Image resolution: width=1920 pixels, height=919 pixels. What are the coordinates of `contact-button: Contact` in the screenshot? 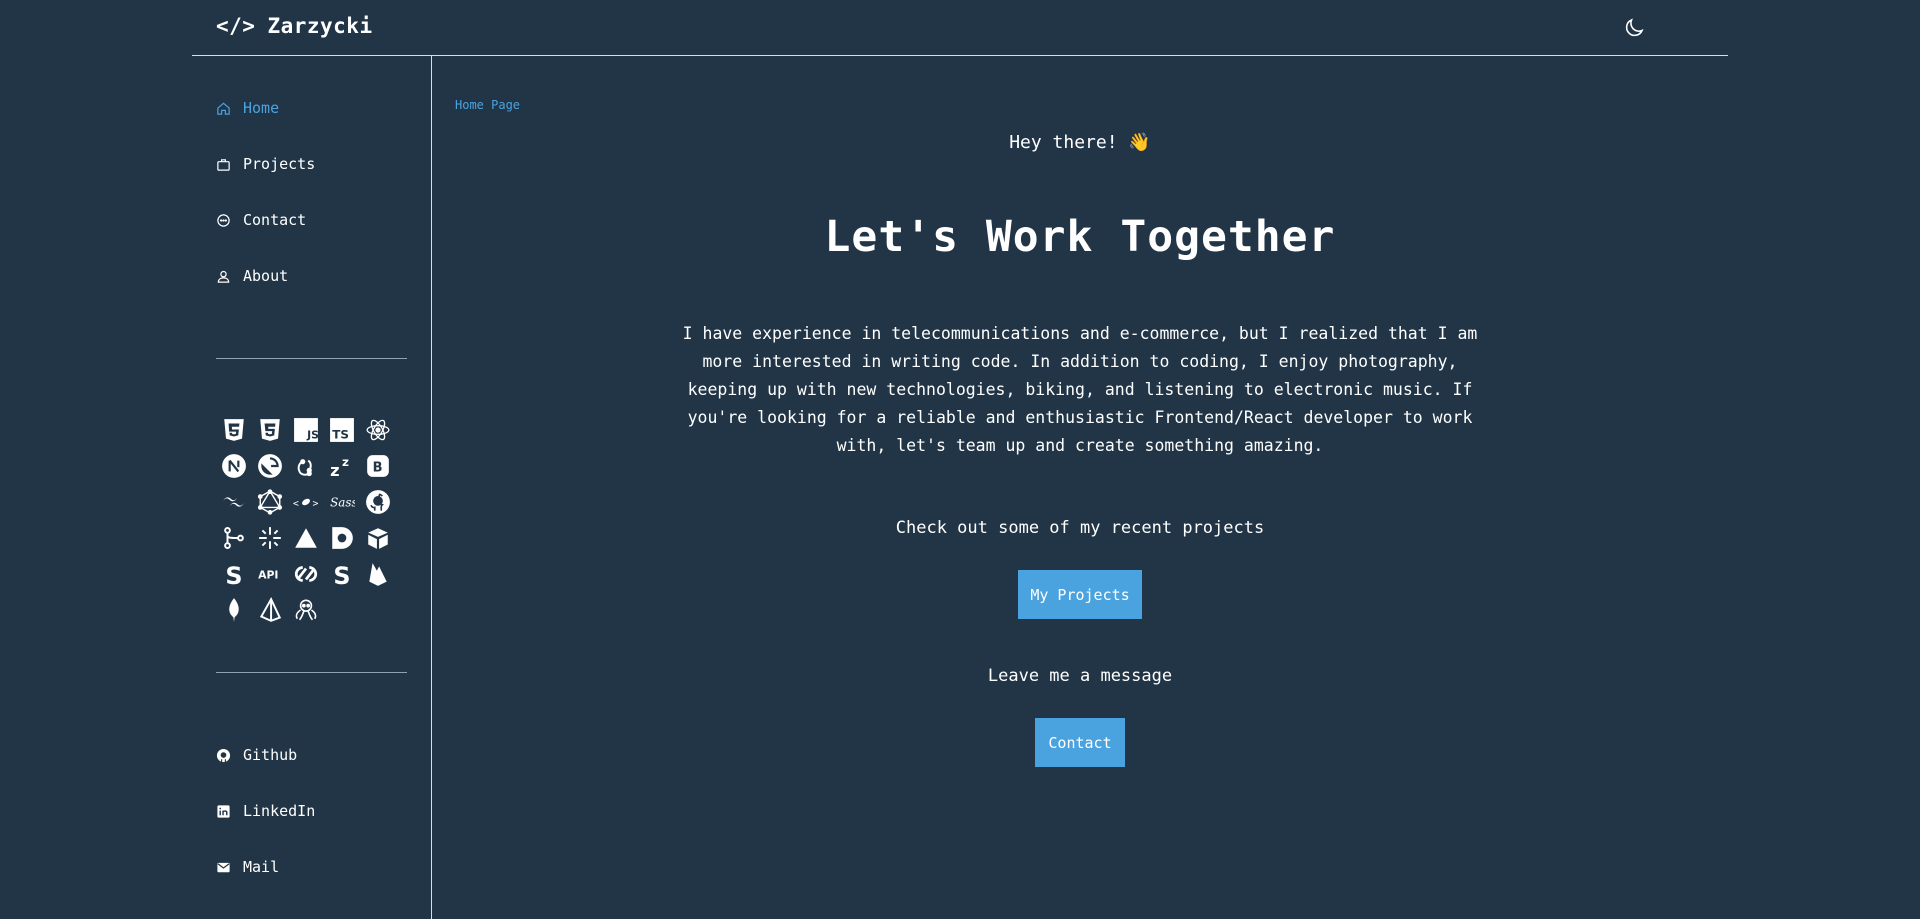 It's located at (1080, 742).